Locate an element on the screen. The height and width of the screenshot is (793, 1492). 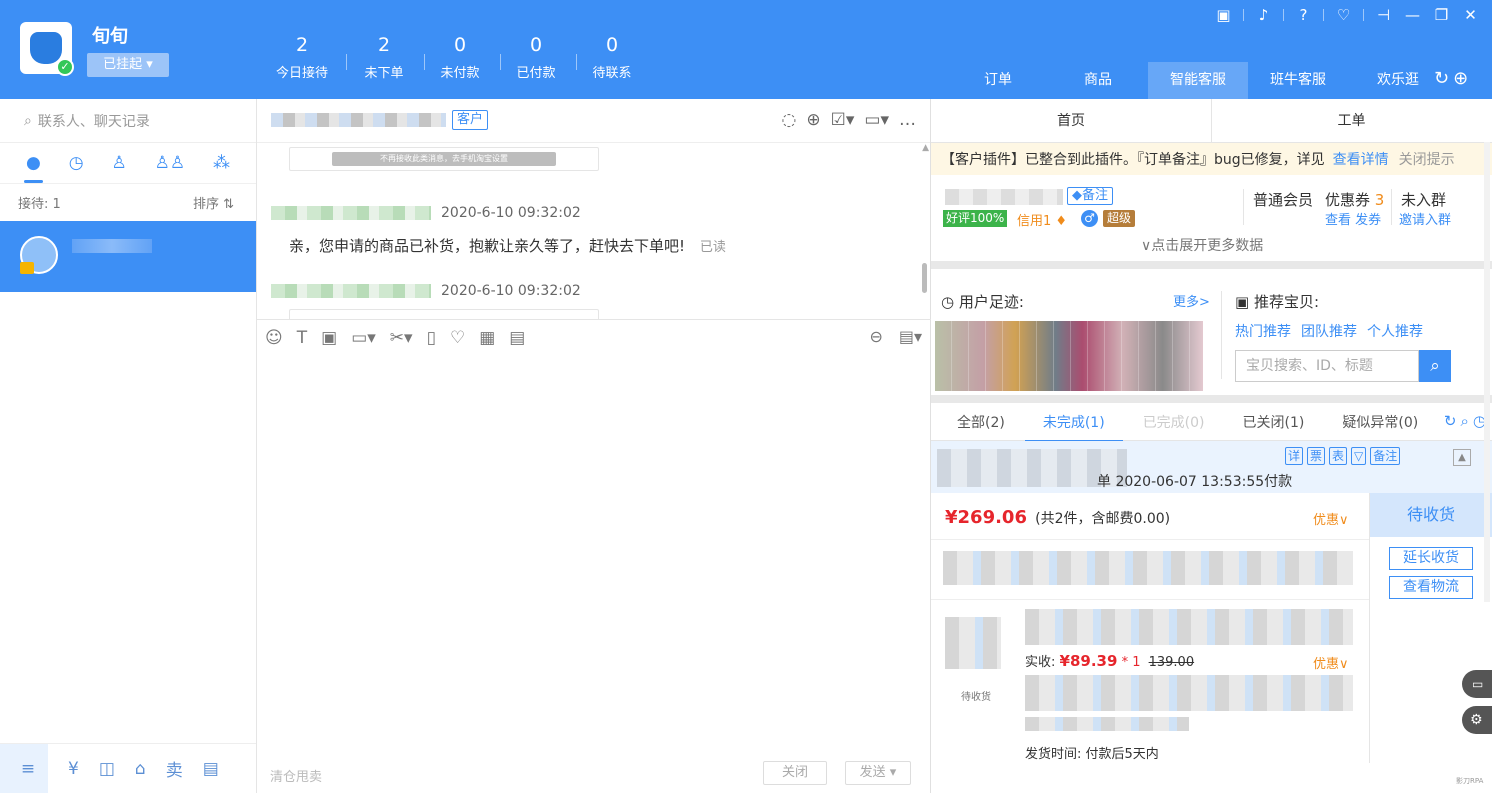
window-controls: ▣ ♪ ? ♡ ⊣ — ❐ ✕ is located at coordinates (1347, 15).